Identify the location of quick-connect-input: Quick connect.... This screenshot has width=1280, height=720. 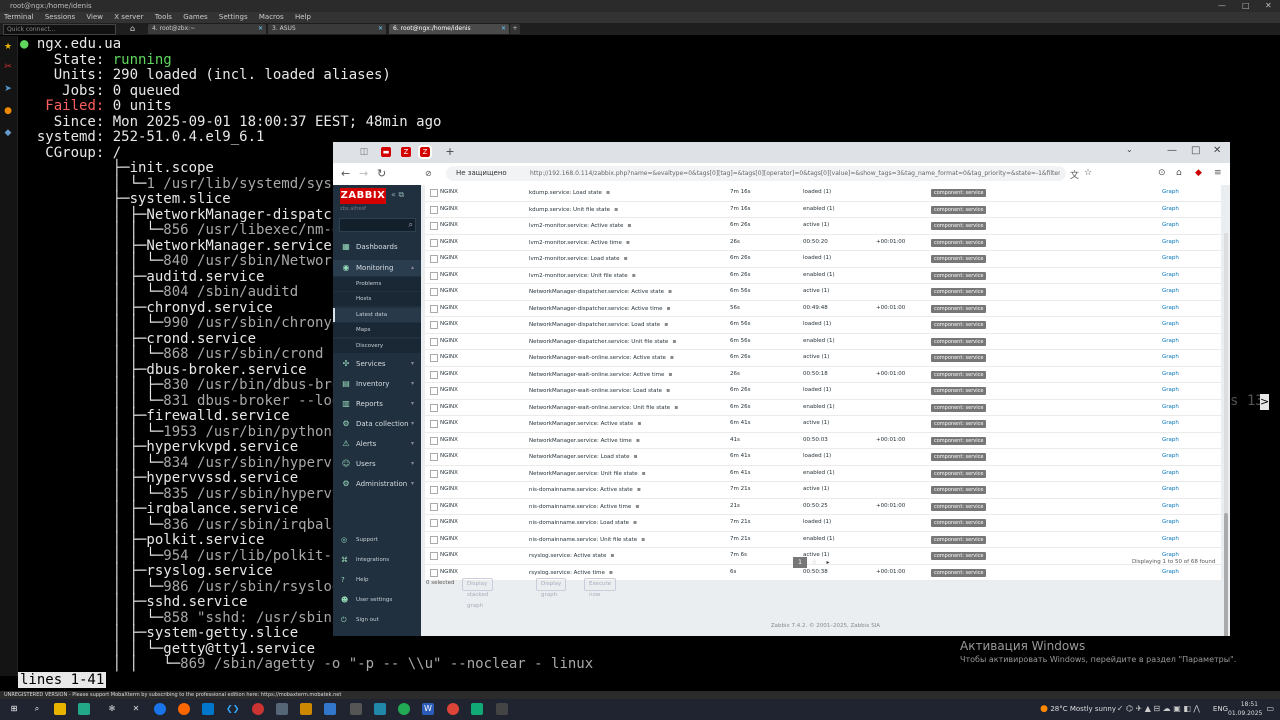
(59, 29).